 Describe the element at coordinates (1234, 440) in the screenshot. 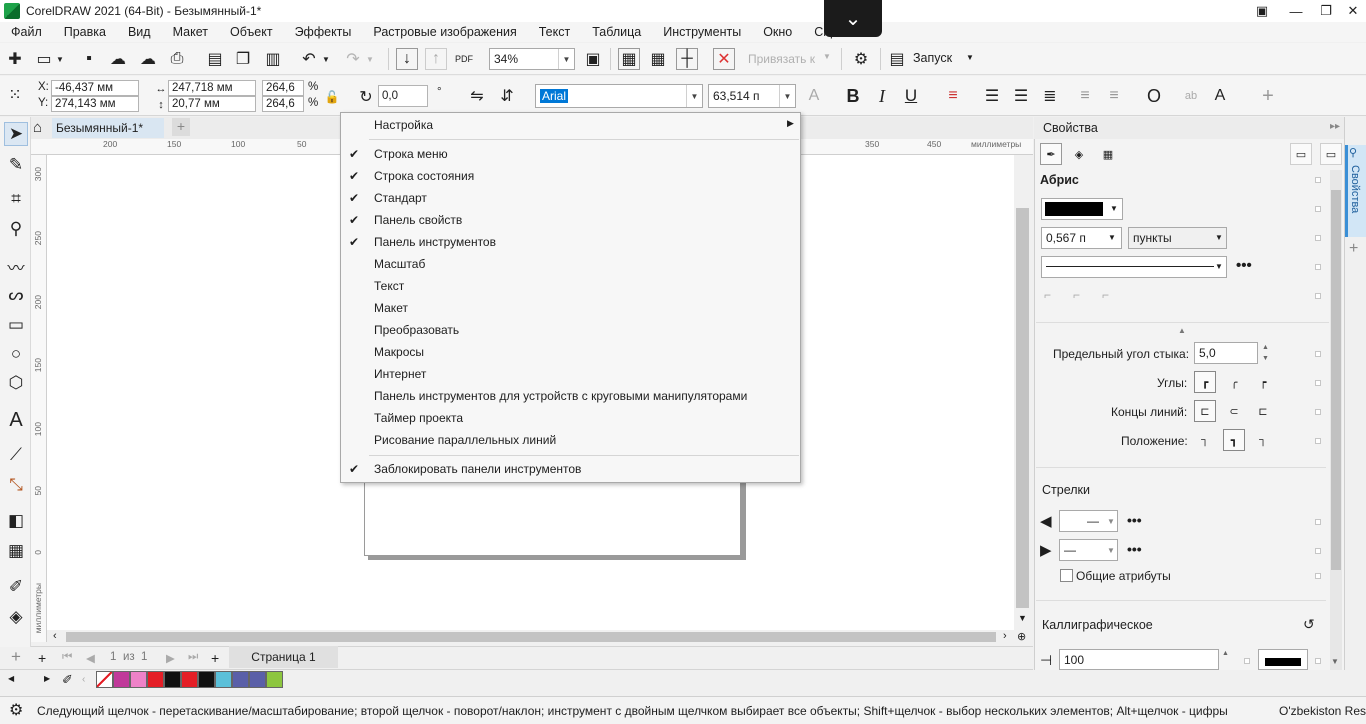

I see `position-center-icon: ┓` at that location.